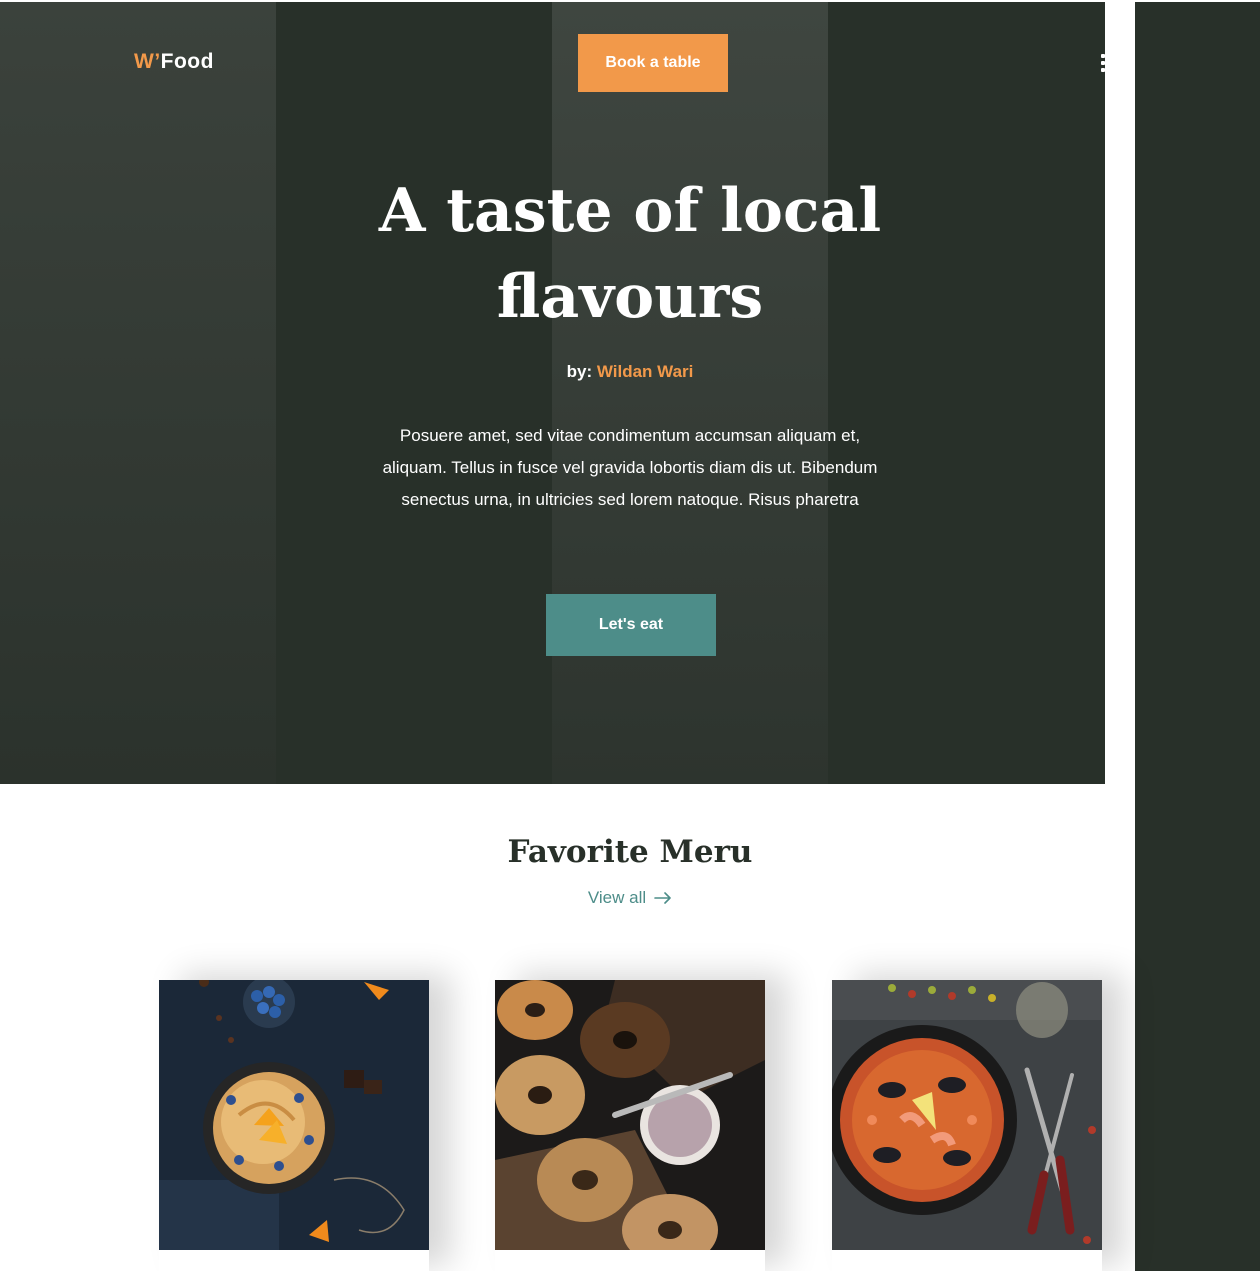 The width and height of the screenshot is (1260, 1271). I want to click on pancakes-image, so click(294, 1115).